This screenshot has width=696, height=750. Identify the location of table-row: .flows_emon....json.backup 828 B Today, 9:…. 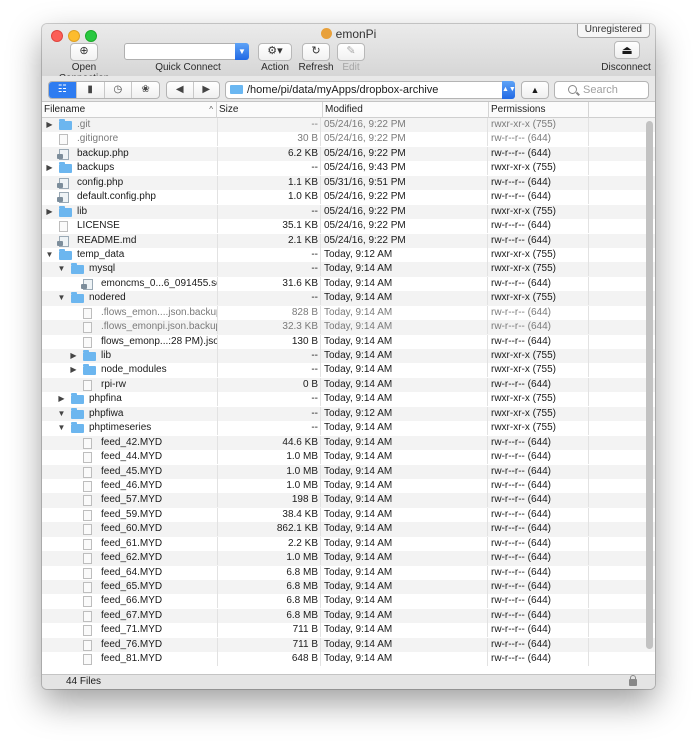
(348, 312).